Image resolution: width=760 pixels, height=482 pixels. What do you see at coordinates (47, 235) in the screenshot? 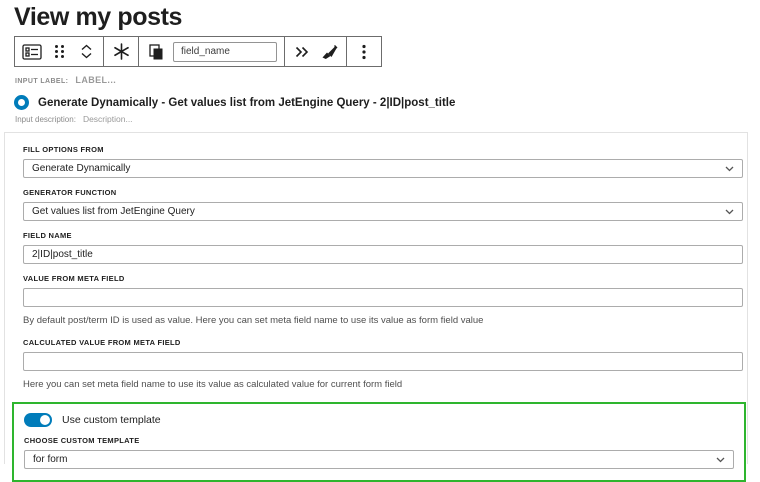
I see `field-name-label: FIELD NAME` at bounding box center [47, 235].